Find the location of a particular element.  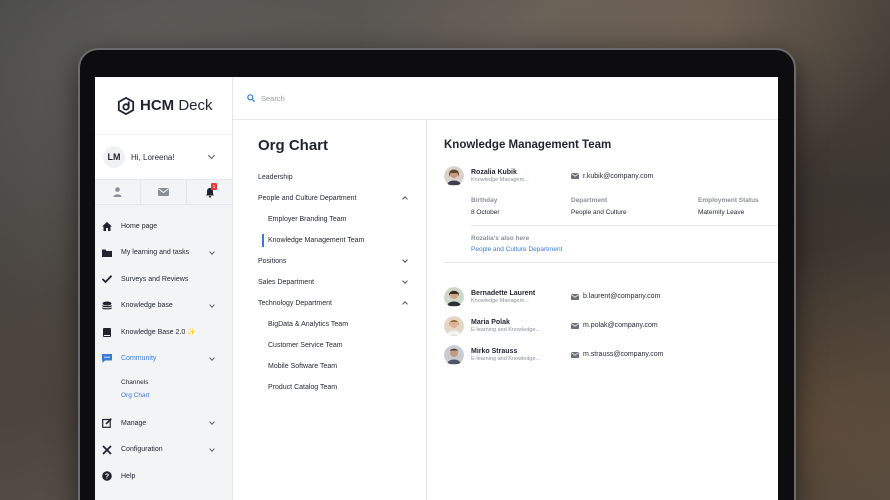

hcm-logo-icon is located at coordinates (126, 105).